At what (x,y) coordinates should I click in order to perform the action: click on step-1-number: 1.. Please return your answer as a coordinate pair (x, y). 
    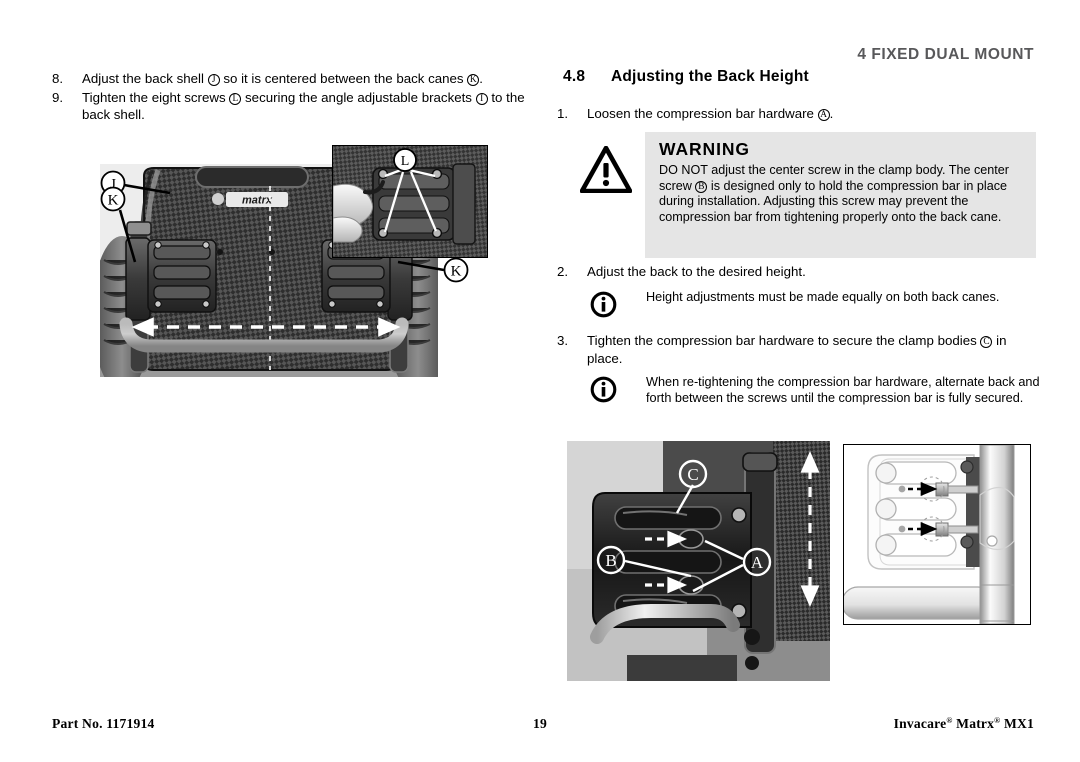
    Looking at the image, I should click on (563, 113).